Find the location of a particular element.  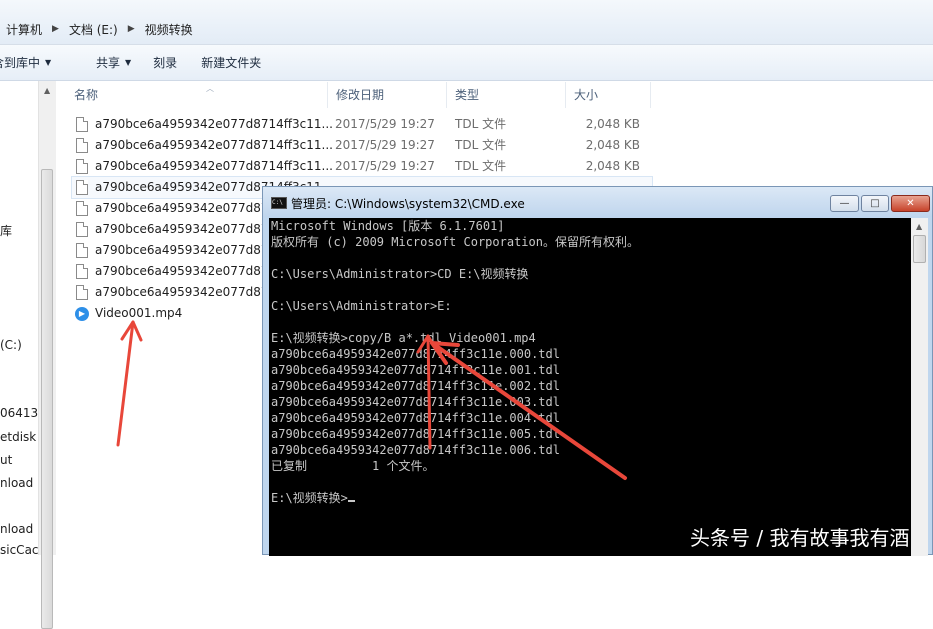

nav-item-netdisk: etdisk is located at coordinates (18, 437).